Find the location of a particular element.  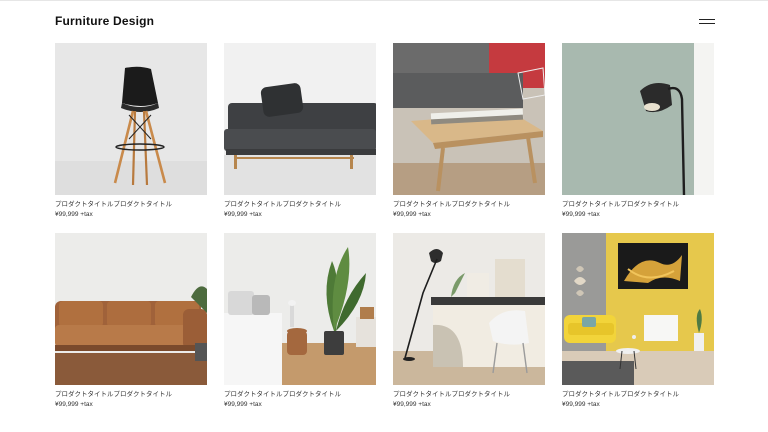

hamburger-menu-icon is located at coordinates (707, 22).